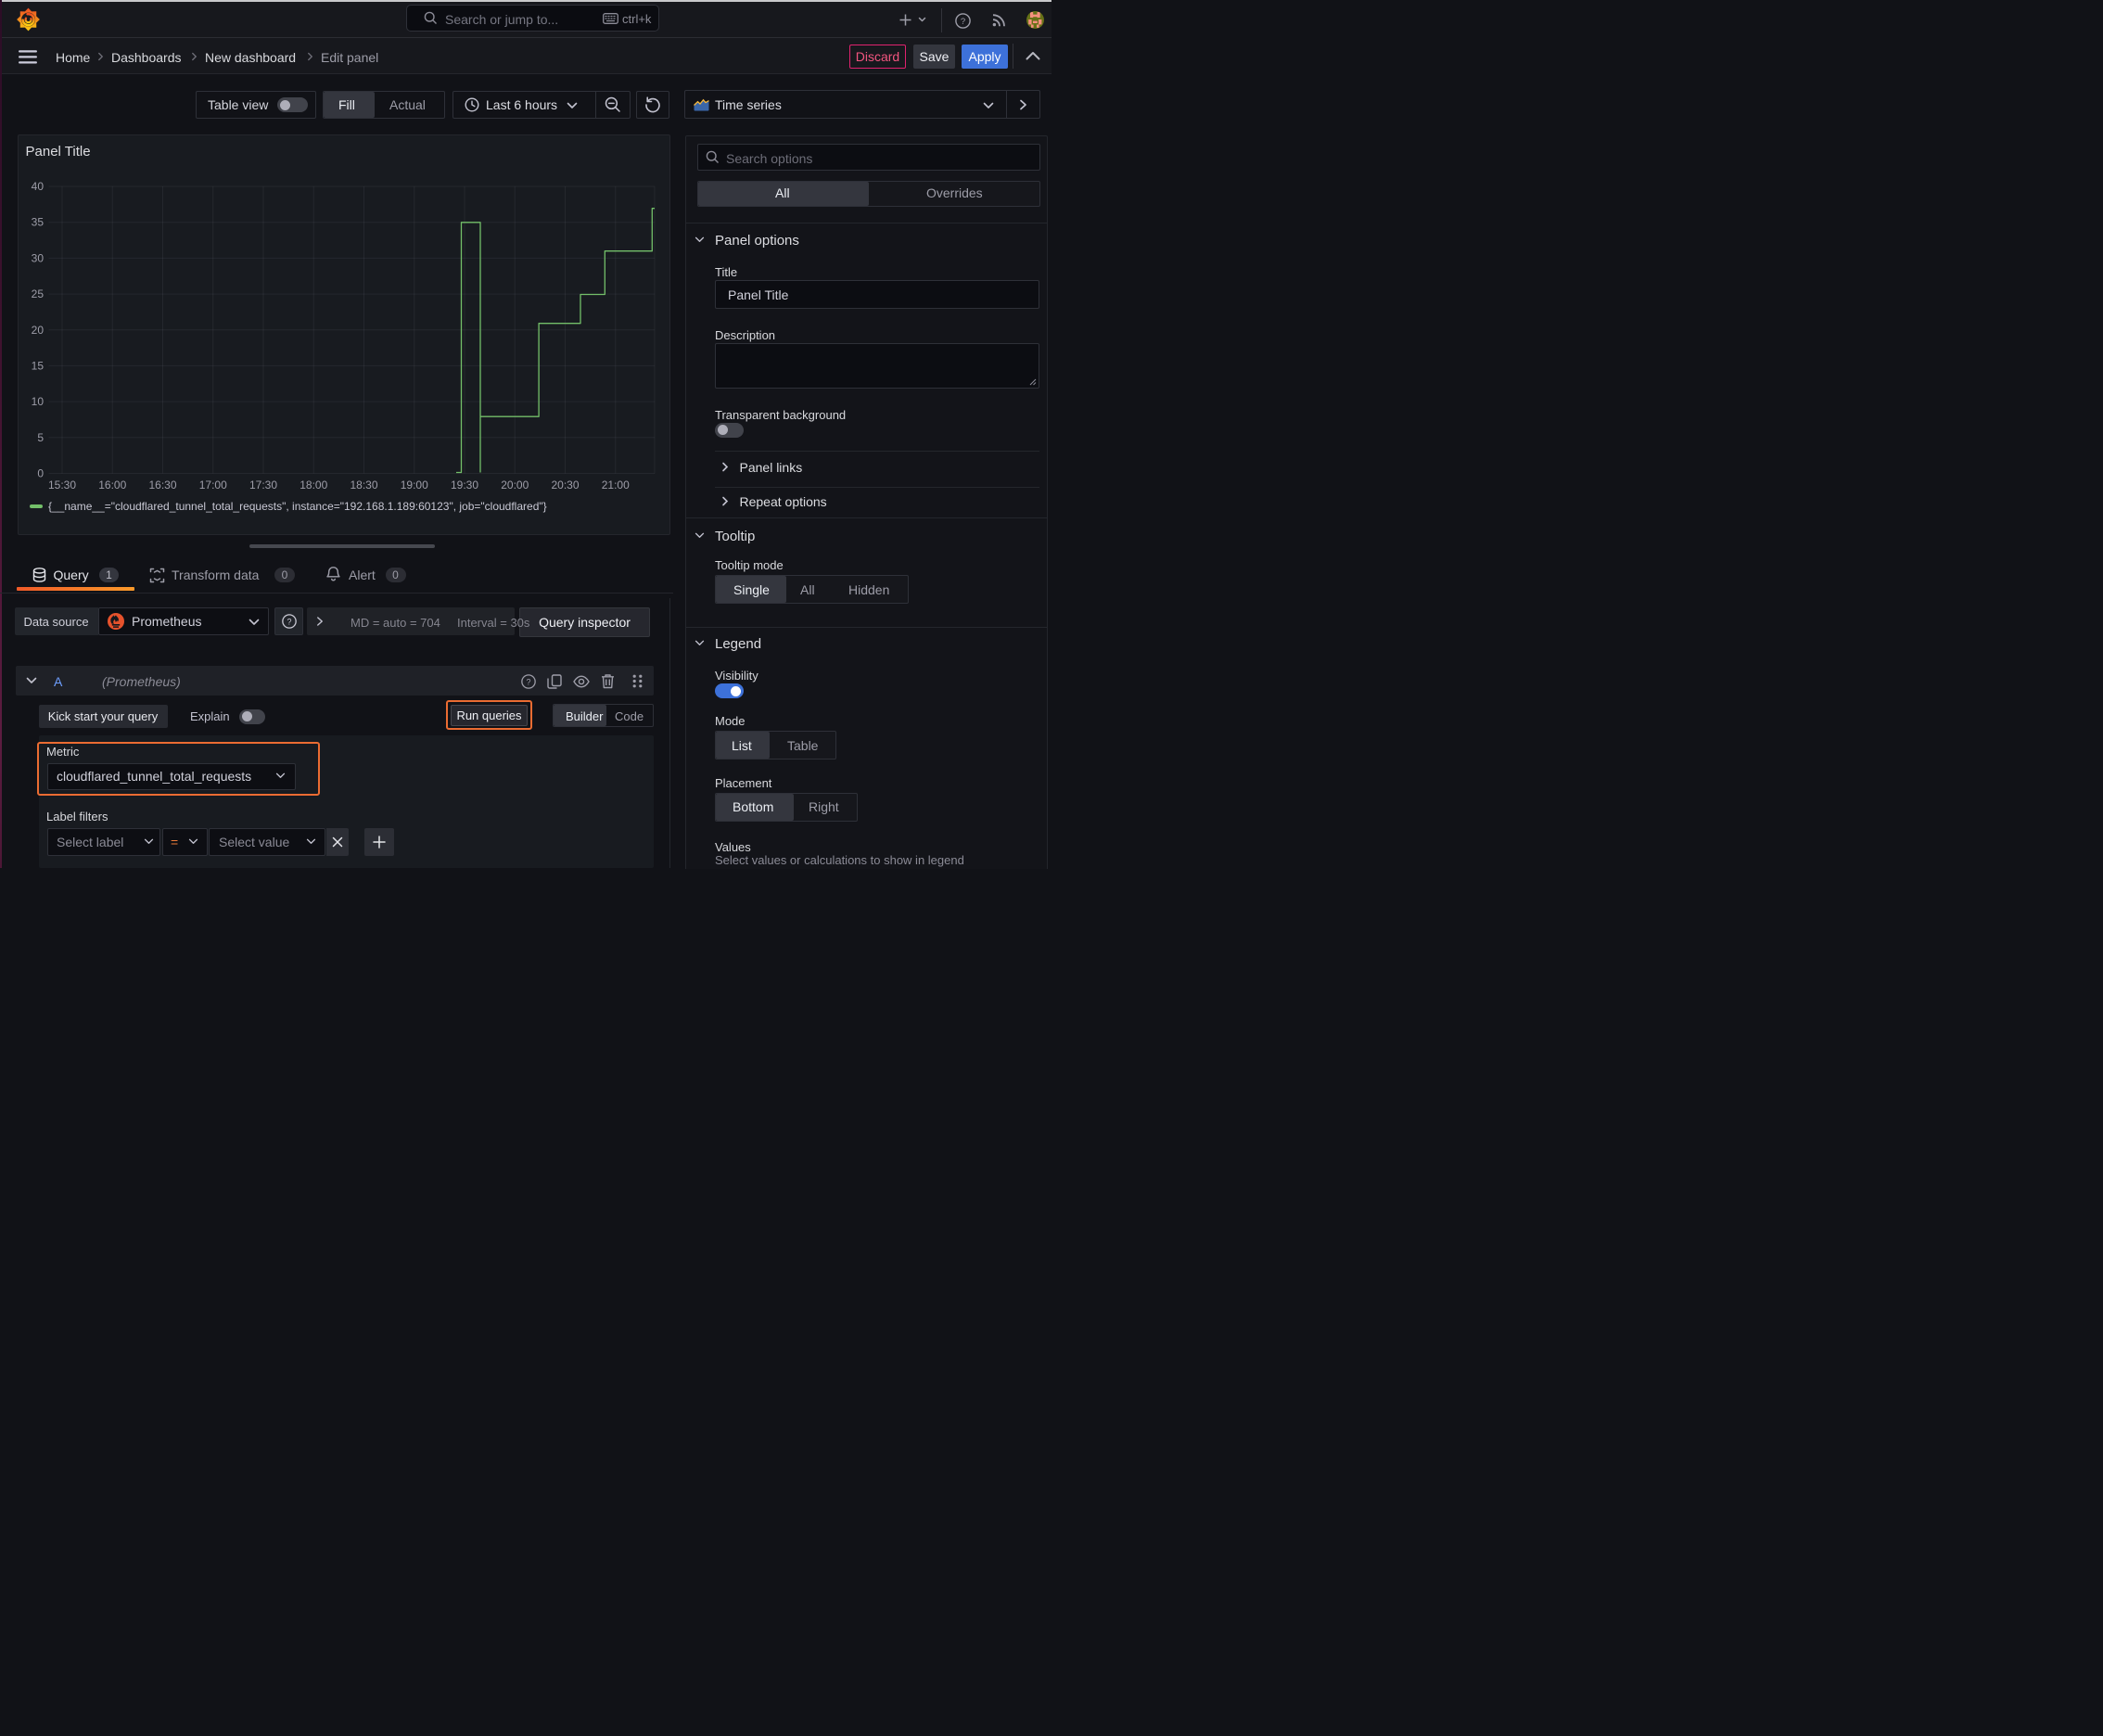 The height and width of the screenshot is (1736, 2103). What do you see at coordinates (565, 485) in the screenshot?
I see `svg-text: 20:30` at bounding box center [565, 485].